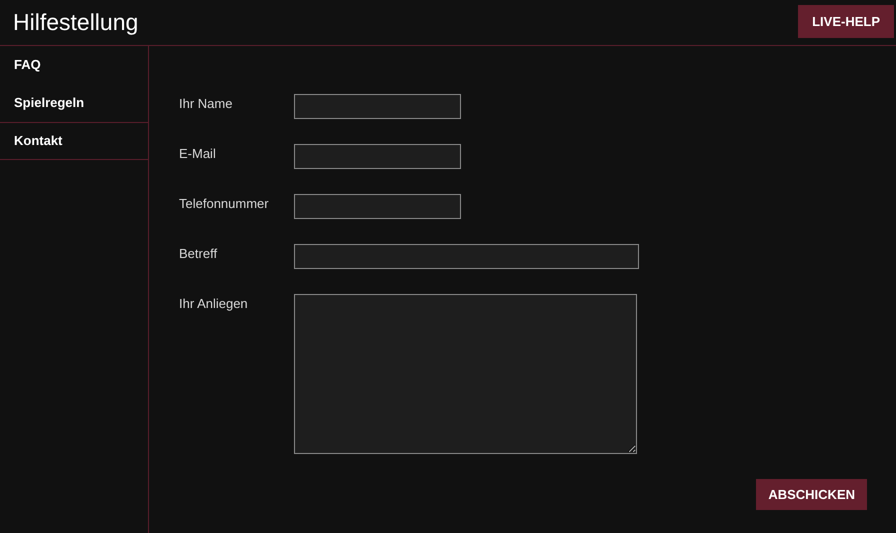 Image resolution: width=896 pixels, height=533 pixels. What do you see at coordinates (75, 23) in the screenshot?
I see `page-title: Hilfestellung` at bounding box center [75, 23].